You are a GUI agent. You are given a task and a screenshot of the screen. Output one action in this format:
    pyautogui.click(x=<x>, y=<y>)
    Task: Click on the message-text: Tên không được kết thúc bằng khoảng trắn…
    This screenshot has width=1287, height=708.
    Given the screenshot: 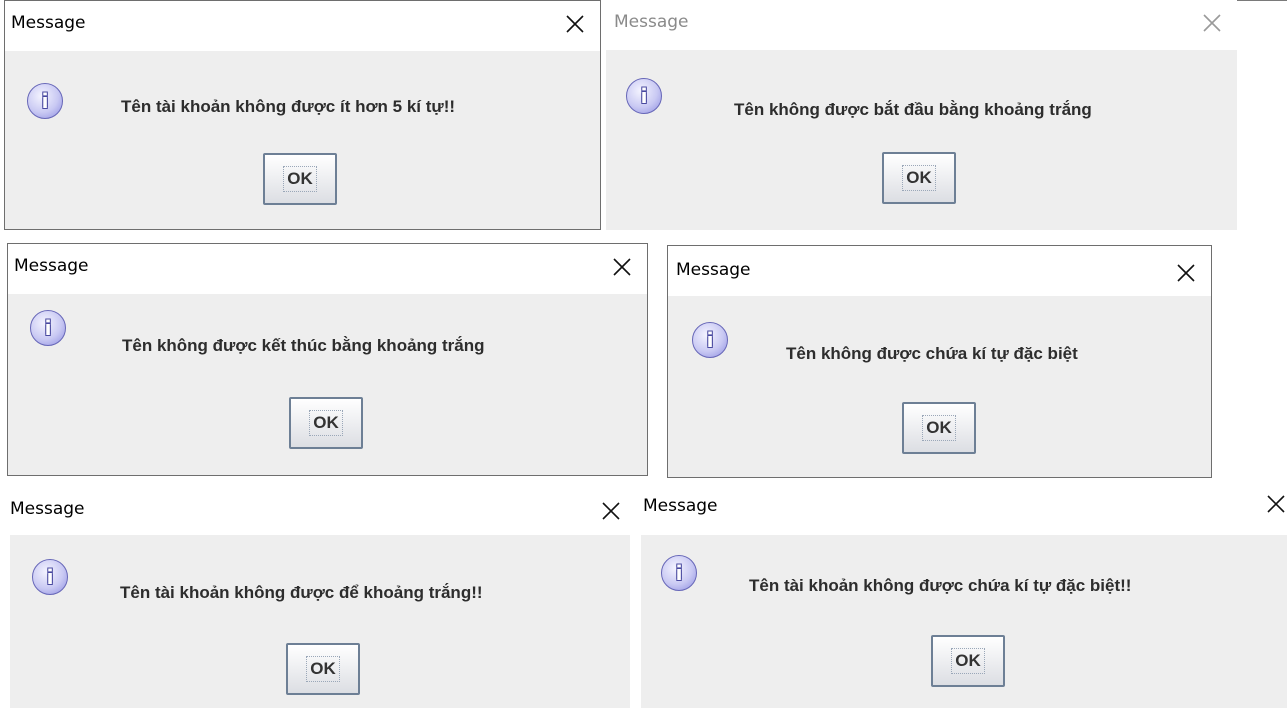 What is the action you would take?
    pyautogui.click(x=303, y=345)
    